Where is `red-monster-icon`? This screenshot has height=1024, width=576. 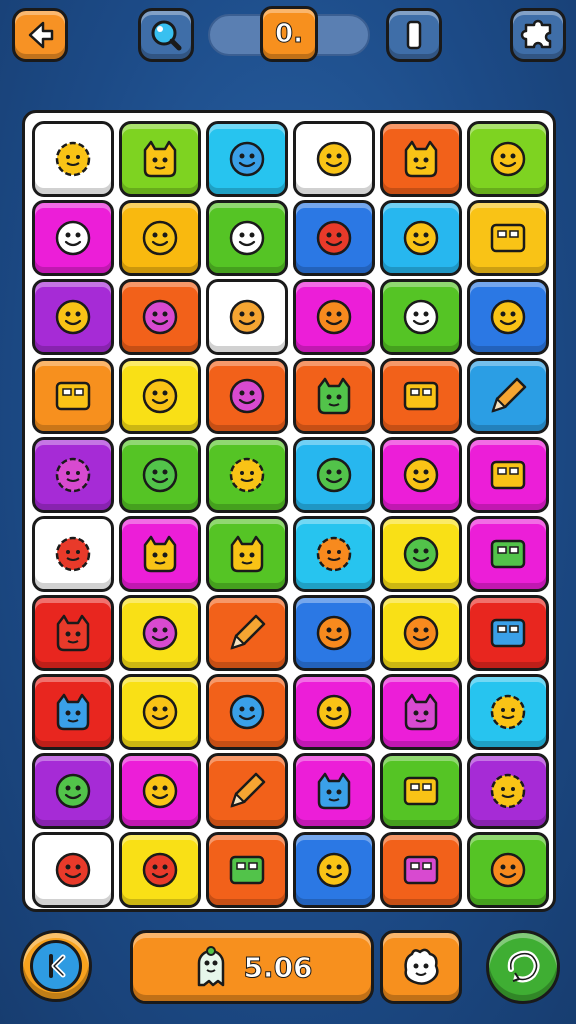
red-monster-icon is located at coordinates (73, 633).